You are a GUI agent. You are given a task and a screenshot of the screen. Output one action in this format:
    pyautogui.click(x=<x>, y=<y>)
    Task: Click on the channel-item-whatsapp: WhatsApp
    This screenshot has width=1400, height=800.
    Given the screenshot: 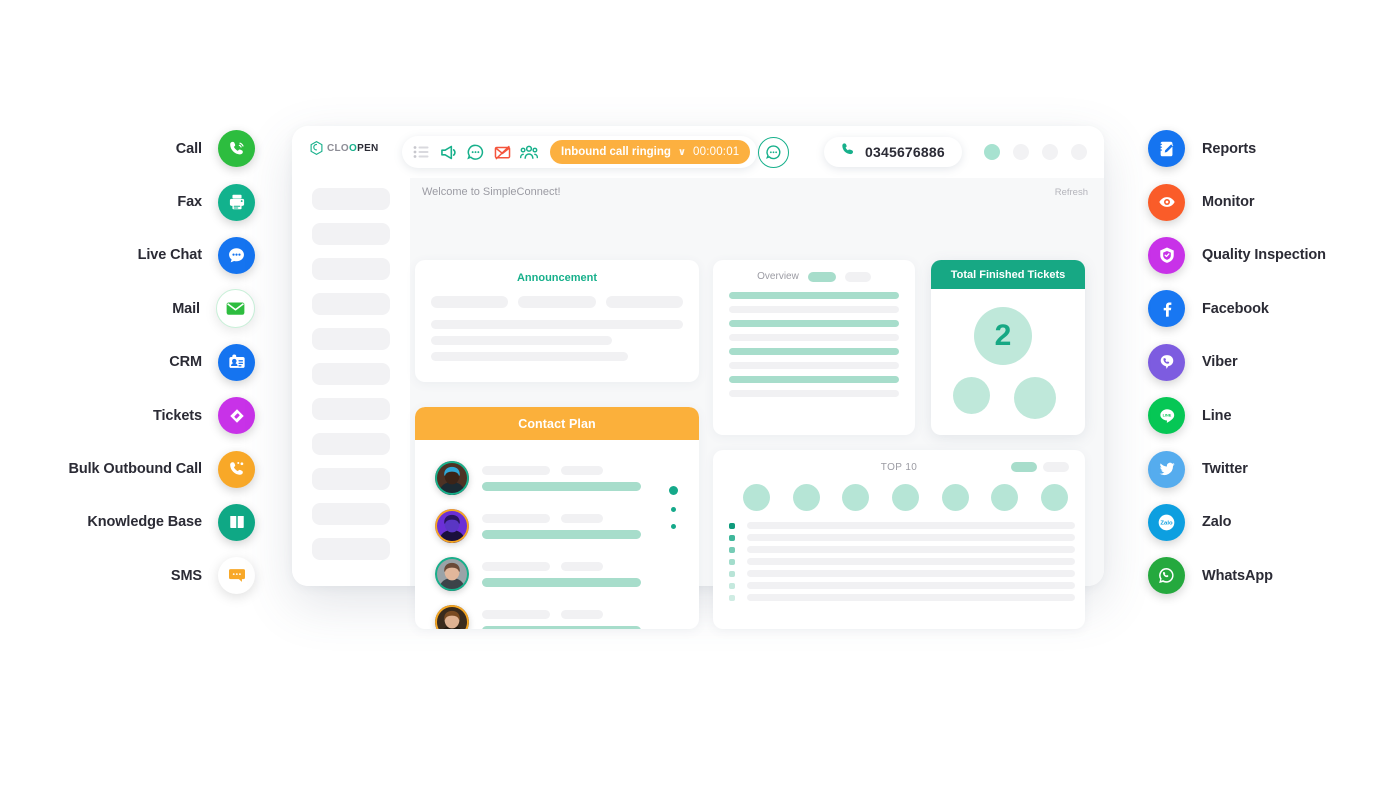 What is the action you would take?
    pyautogui.click(x=1210, y=575)
    